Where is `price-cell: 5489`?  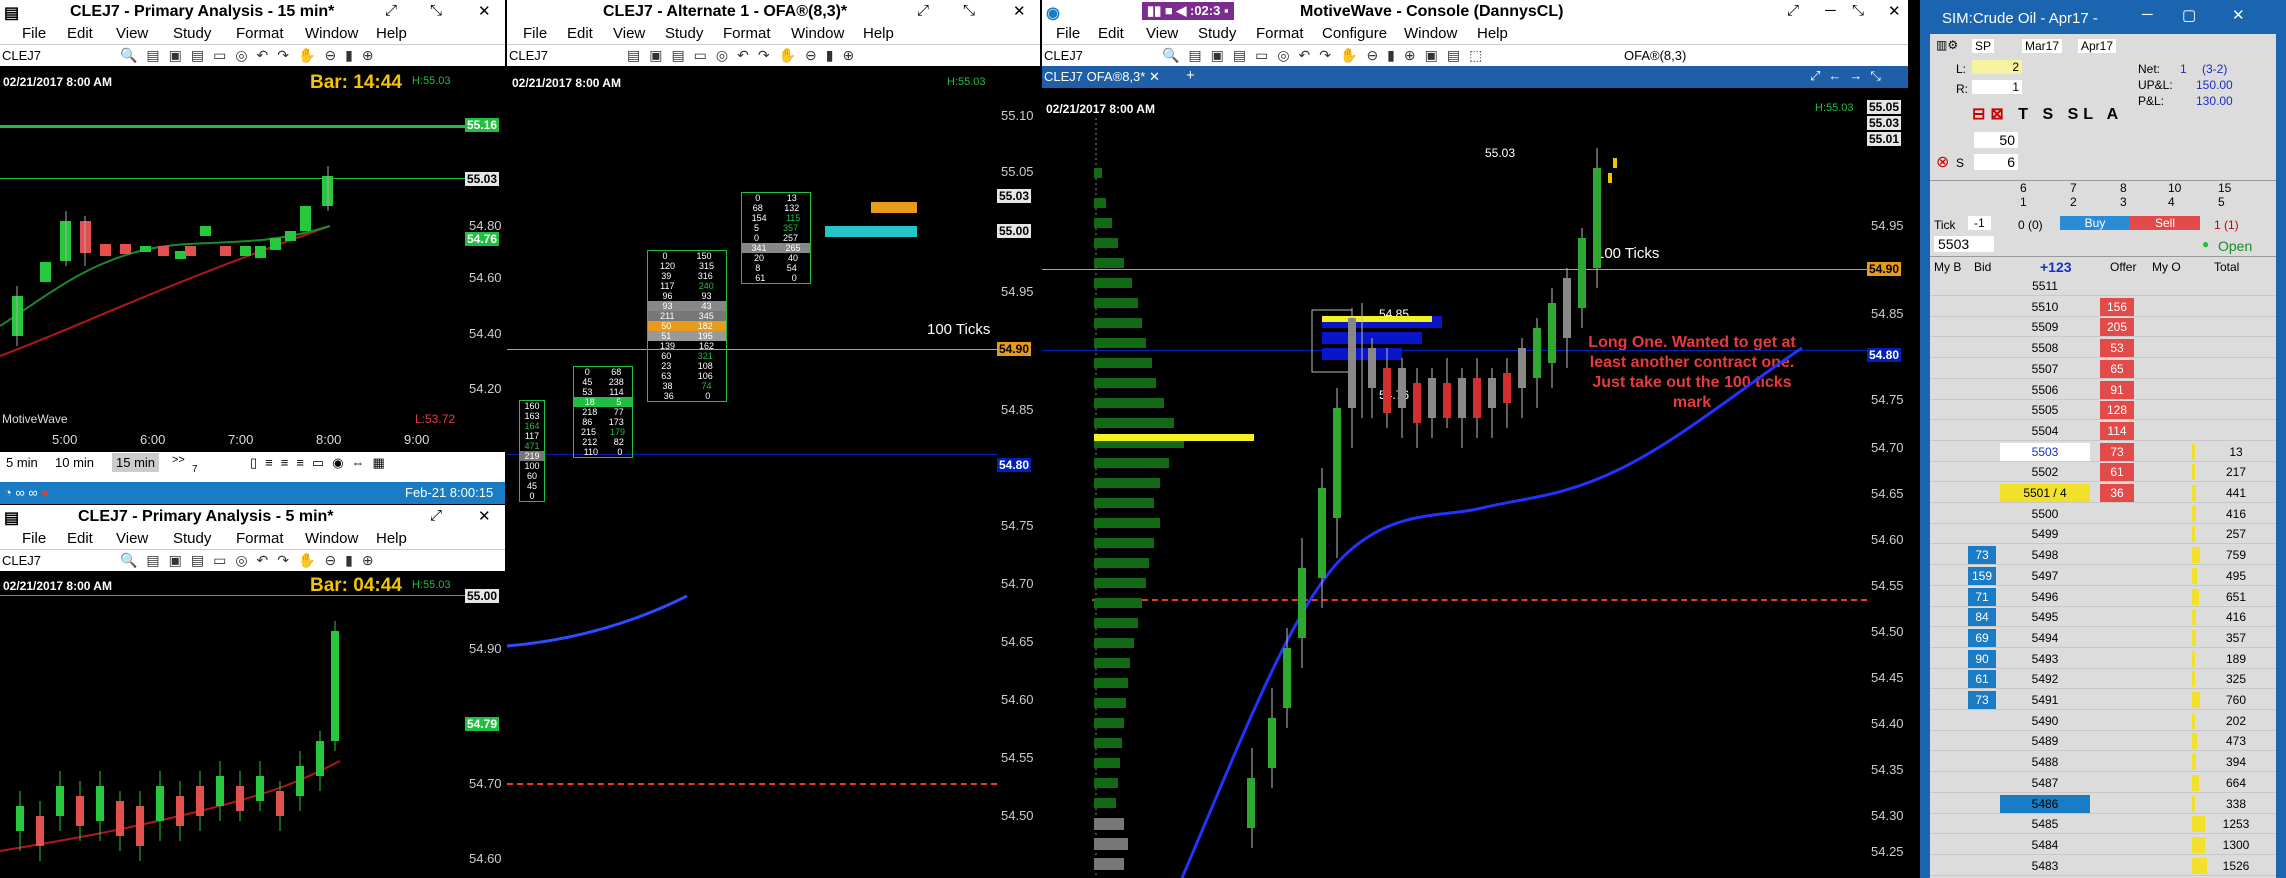
price-cell: 5489 is located at coordinates (2045, 741).